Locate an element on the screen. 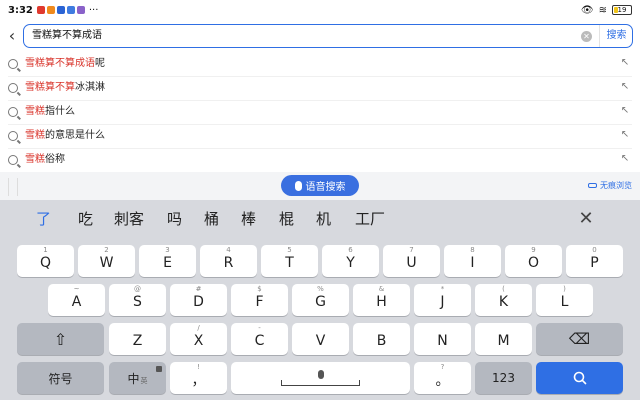  symbols-key: 符号 is located at coordinates (60, 378).